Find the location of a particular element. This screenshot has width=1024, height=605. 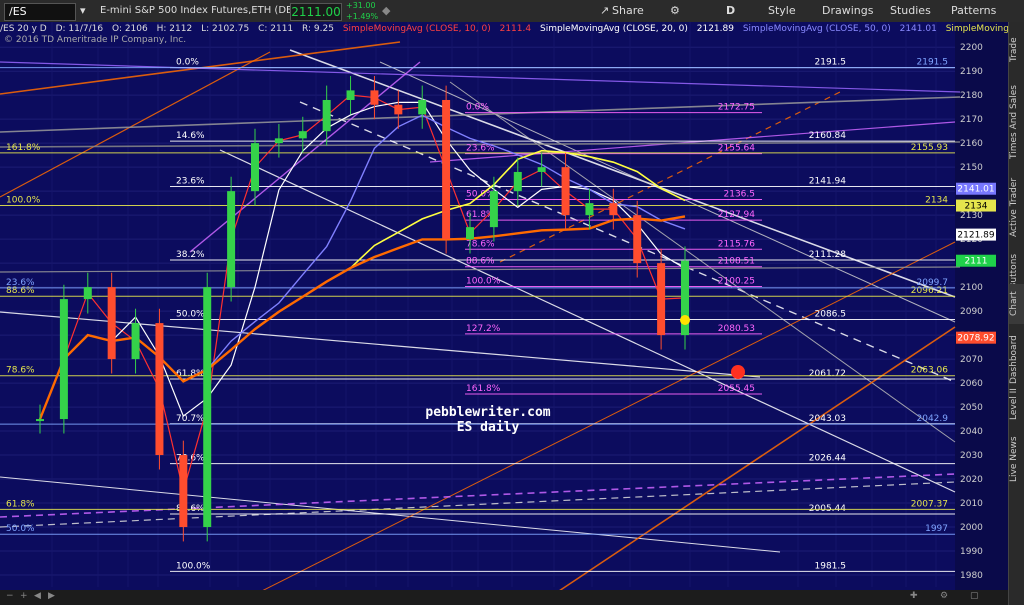

fib-level-value: 2155.93 is located at coordinates (929, 148).